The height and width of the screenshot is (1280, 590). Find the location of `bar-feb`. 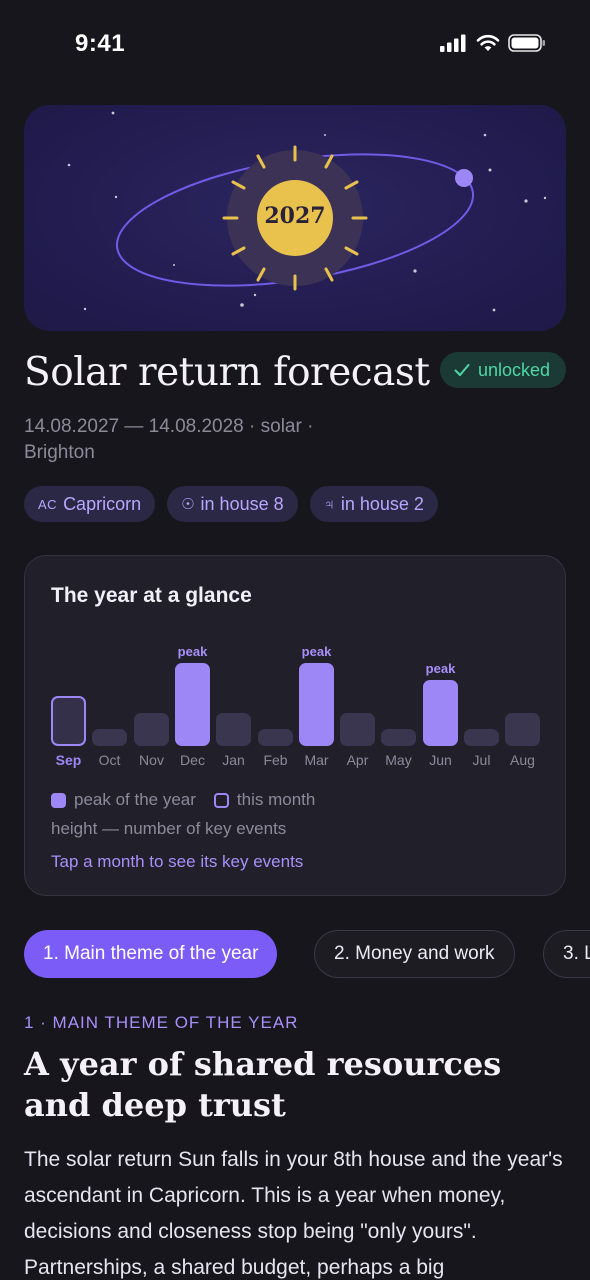

bar-feb is located at coordinates (275, 737).